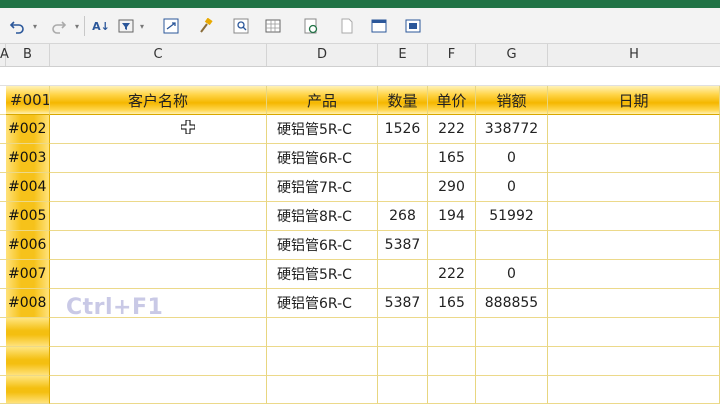 Image resolution: width=720 pixels, height=404 pixels. What do you see at coordinates (512, 303) in the screenshot?
I see `sales-cell: 888855` at bounding box center [512, 303].